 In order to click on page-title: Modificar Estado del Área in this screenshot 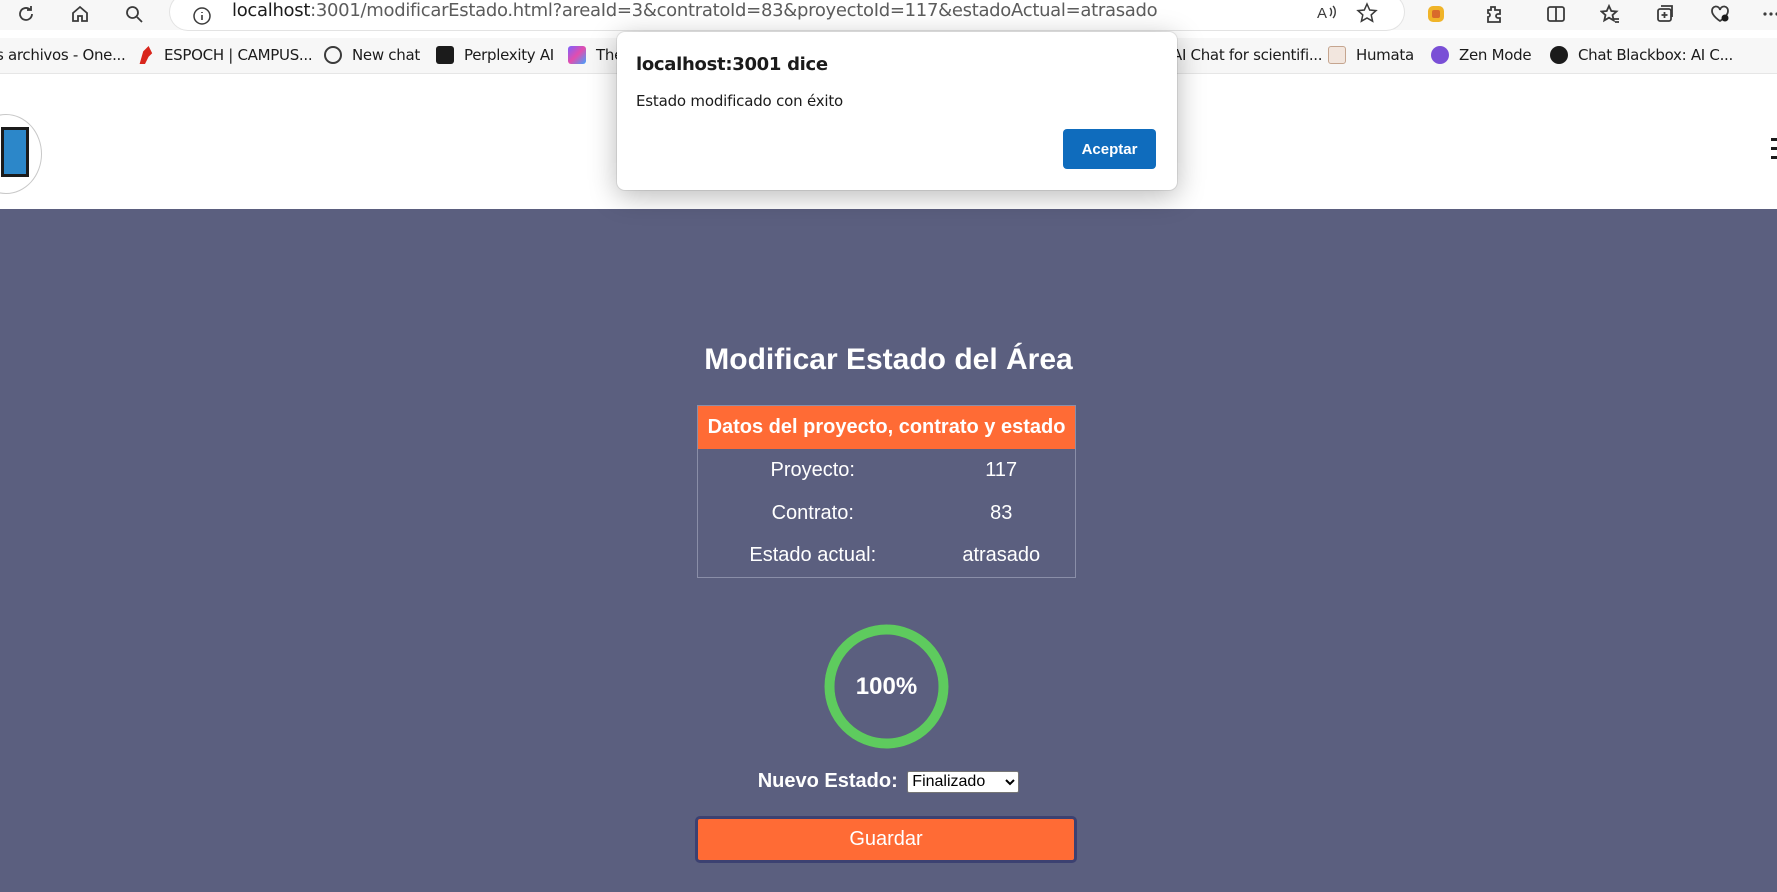, I will do `click(888, 359)`.